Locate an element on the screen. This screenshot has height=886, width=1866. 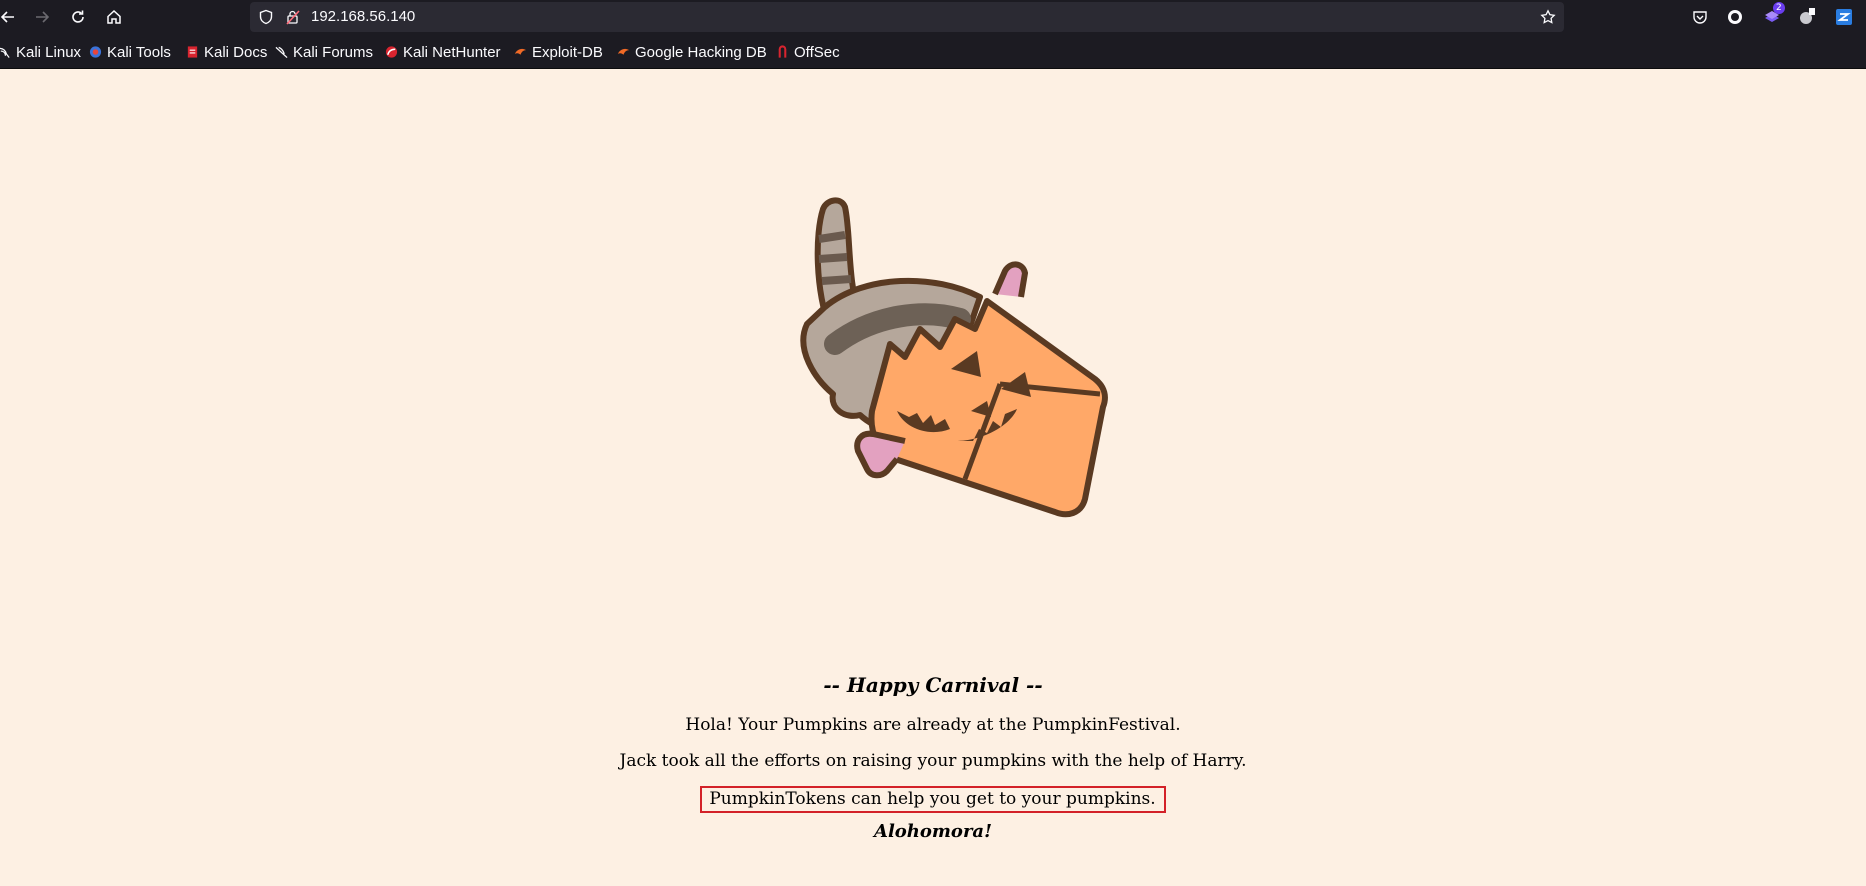
browser-toolbar: 192.168.56.140 2 is located at coordinates (933, 17).